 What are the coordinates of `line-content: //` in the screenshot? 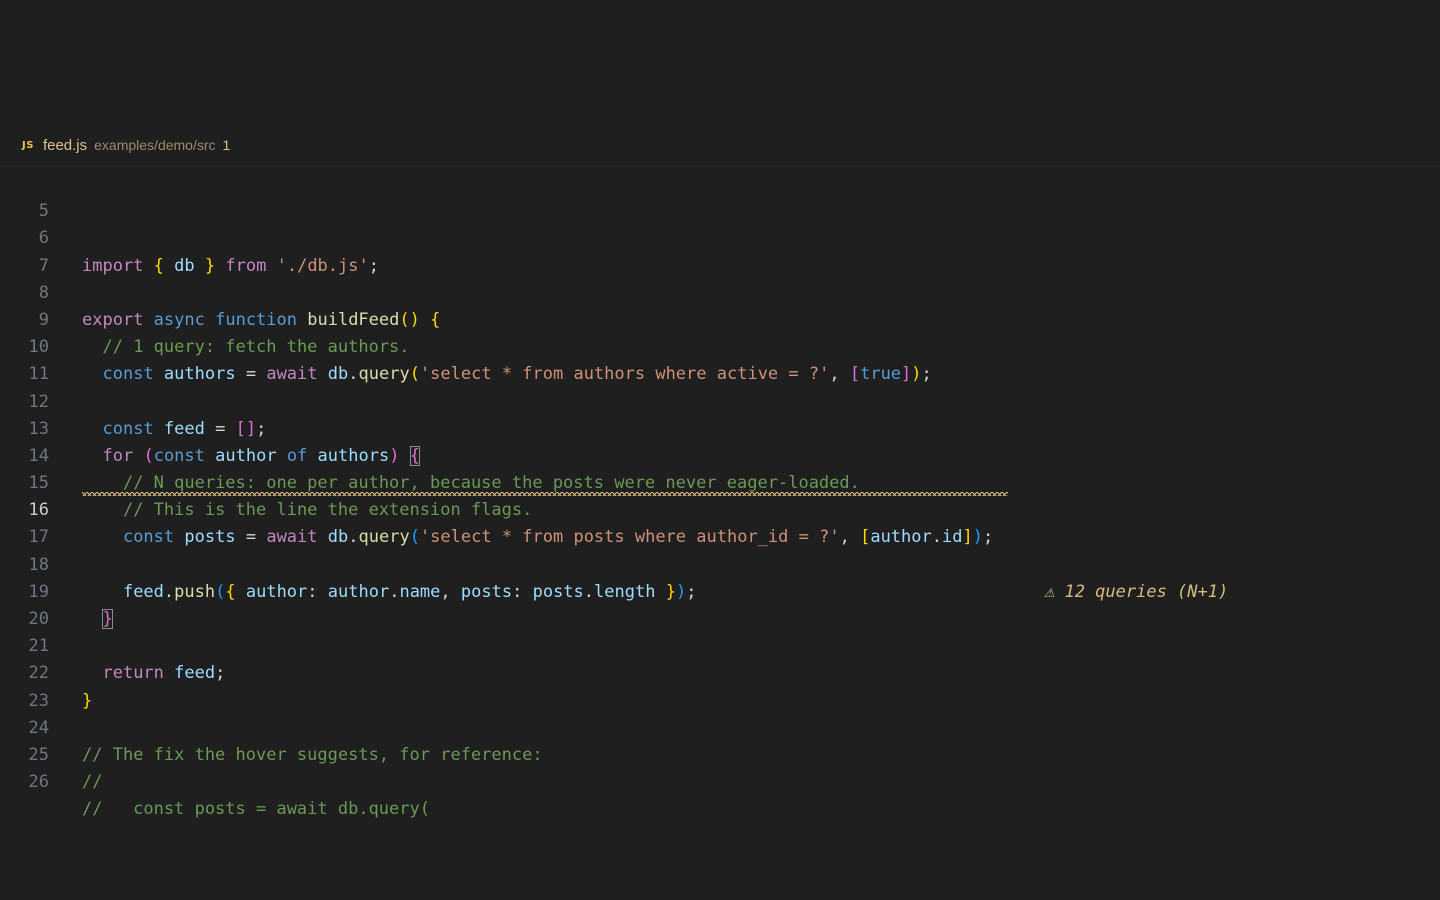 It's located at (92, 782).